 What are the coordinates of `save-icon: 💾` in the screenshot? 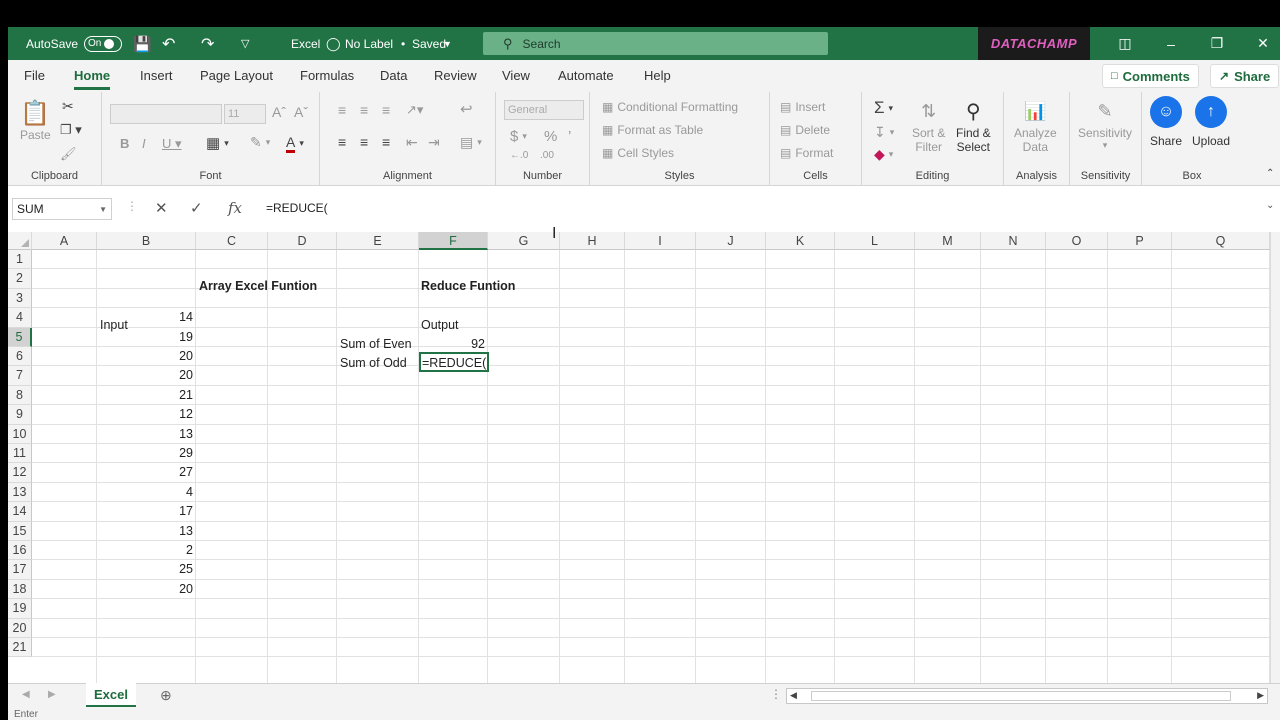 It's located at (142, 43).